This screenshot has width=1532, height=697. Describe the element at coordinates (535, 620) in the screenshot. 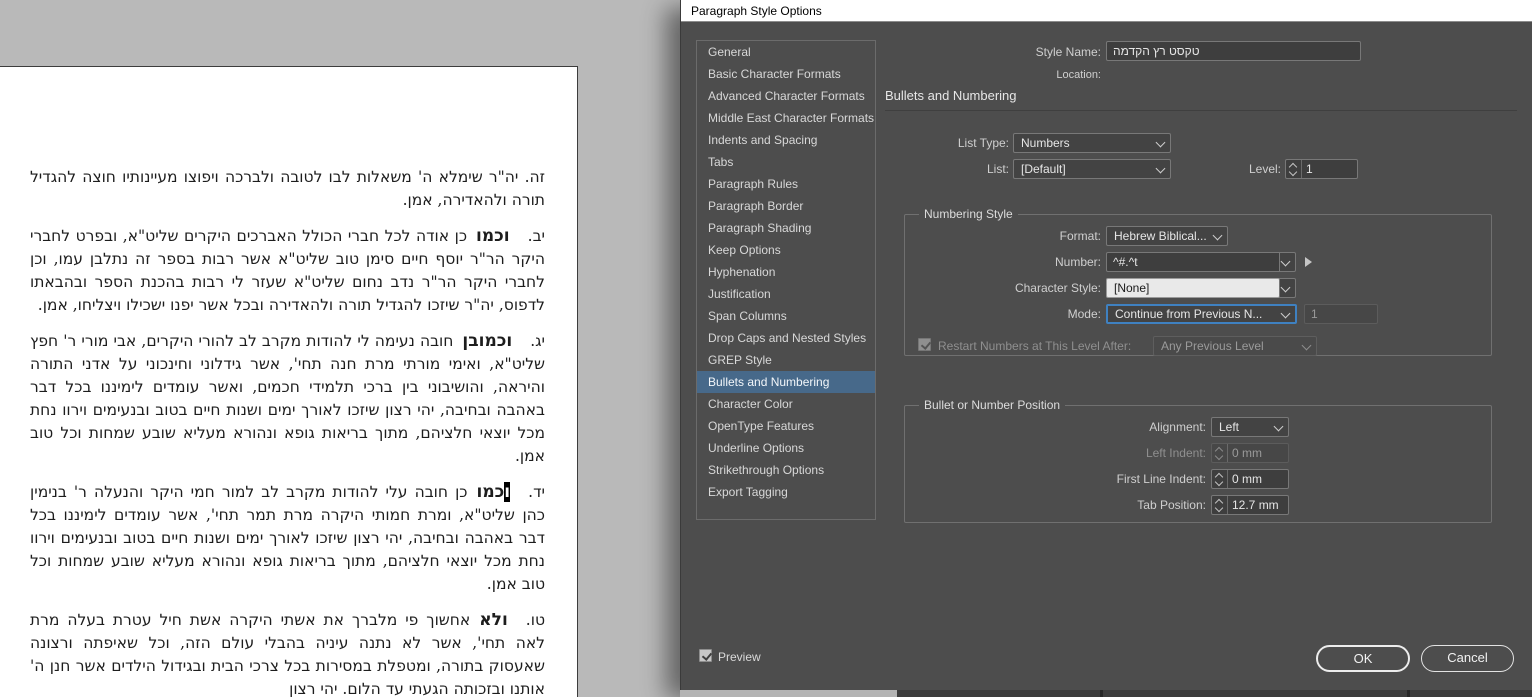

I see `paragraph-number-marker: טו.` at that location.